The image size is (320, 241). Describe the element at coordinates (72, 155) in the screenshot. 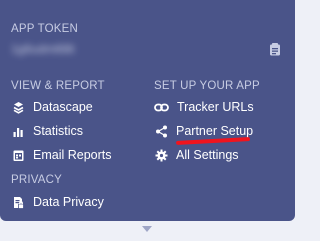

I see `menu-item-label: Email Reports` at that location.